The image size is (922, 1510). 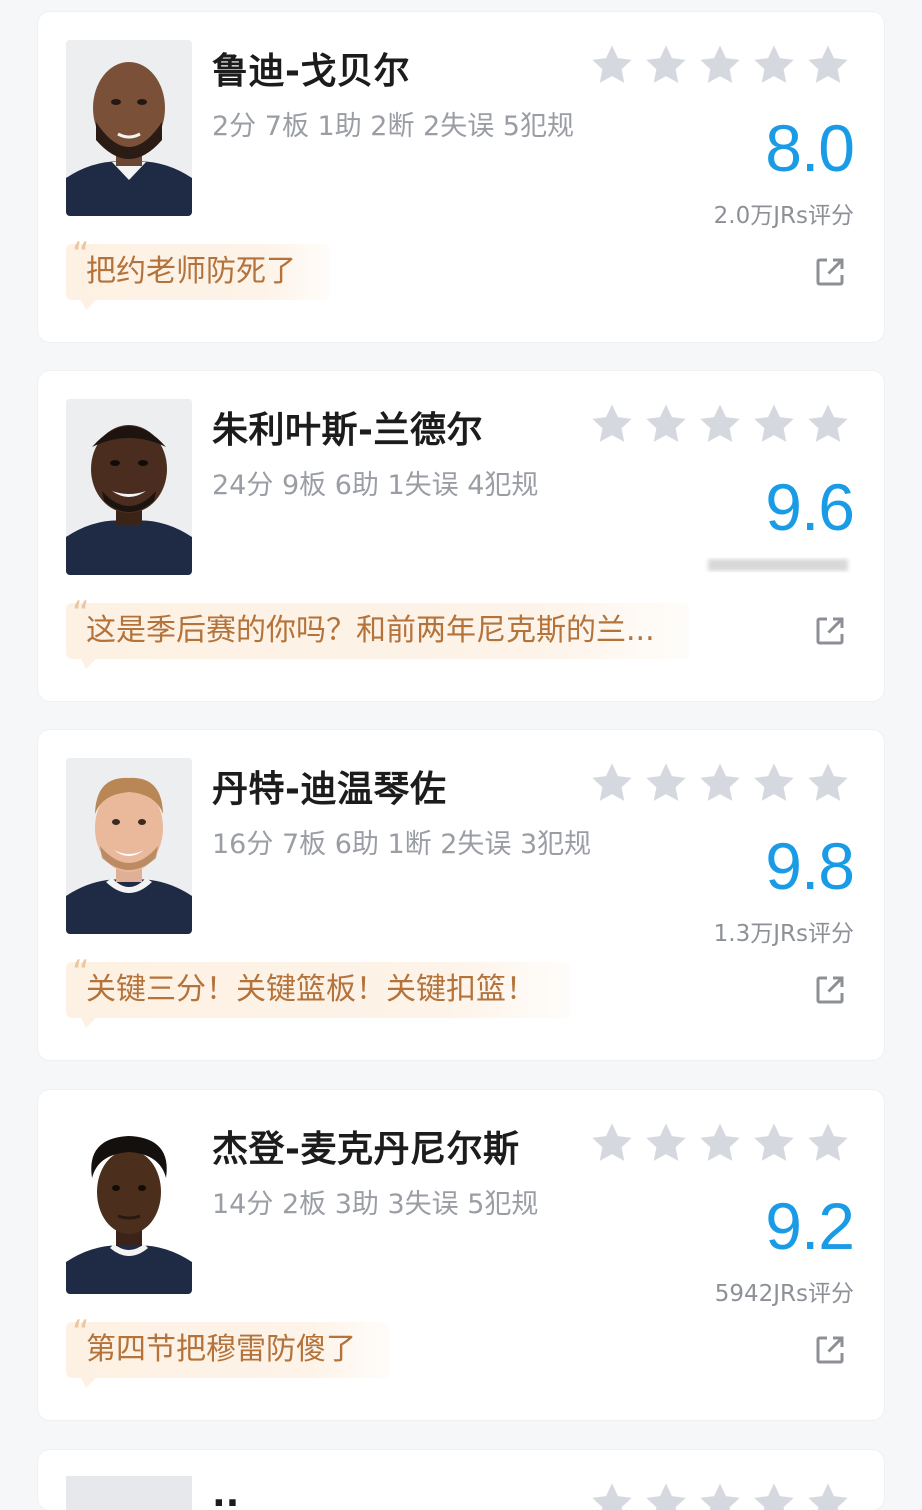 I want to click on blurred-text-icon, so click(x=778, y=565).